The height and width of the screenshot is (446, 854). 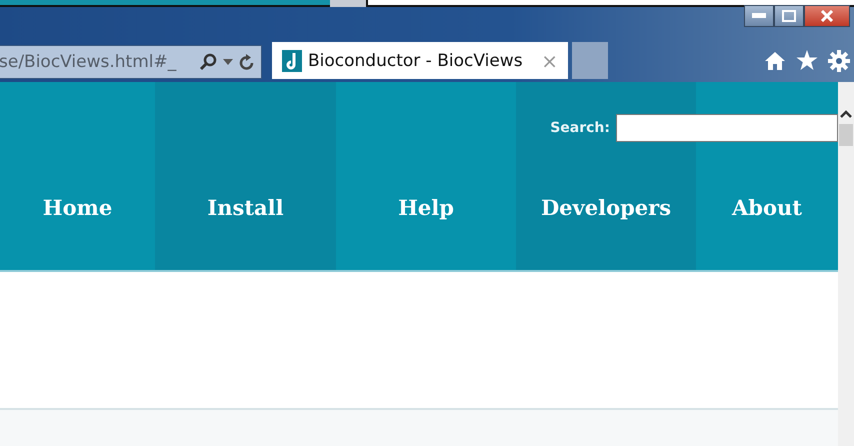 I want to click on refresh-icon, so click(x=247, y=62).